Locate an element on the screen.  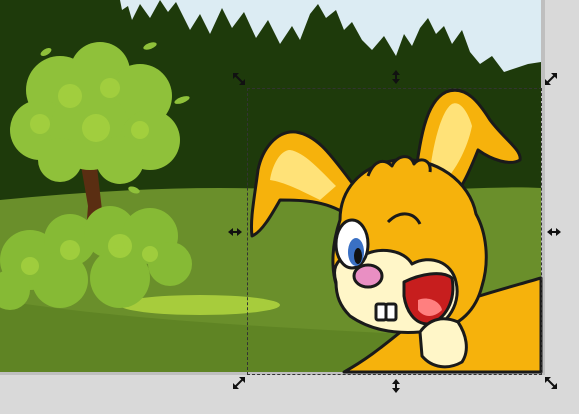
scale-handle-bottom-right is located at coordinates (551, 383).